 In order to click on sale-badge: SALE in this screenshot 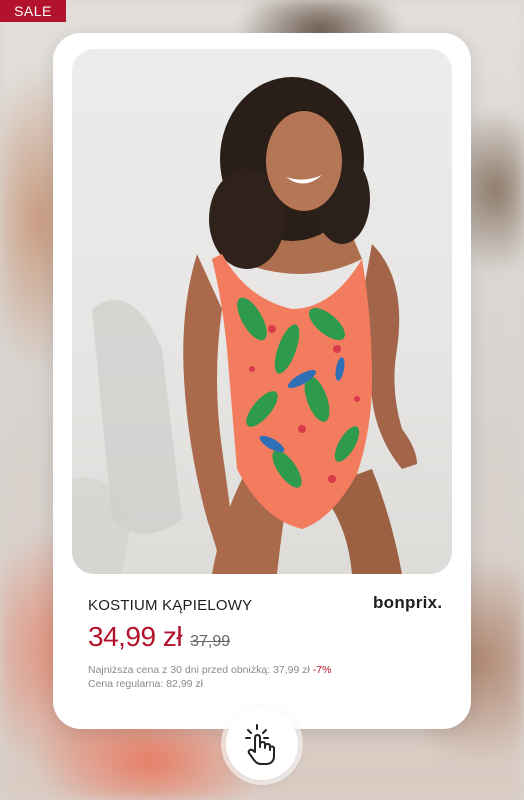, I will do `click(33, 11)`.